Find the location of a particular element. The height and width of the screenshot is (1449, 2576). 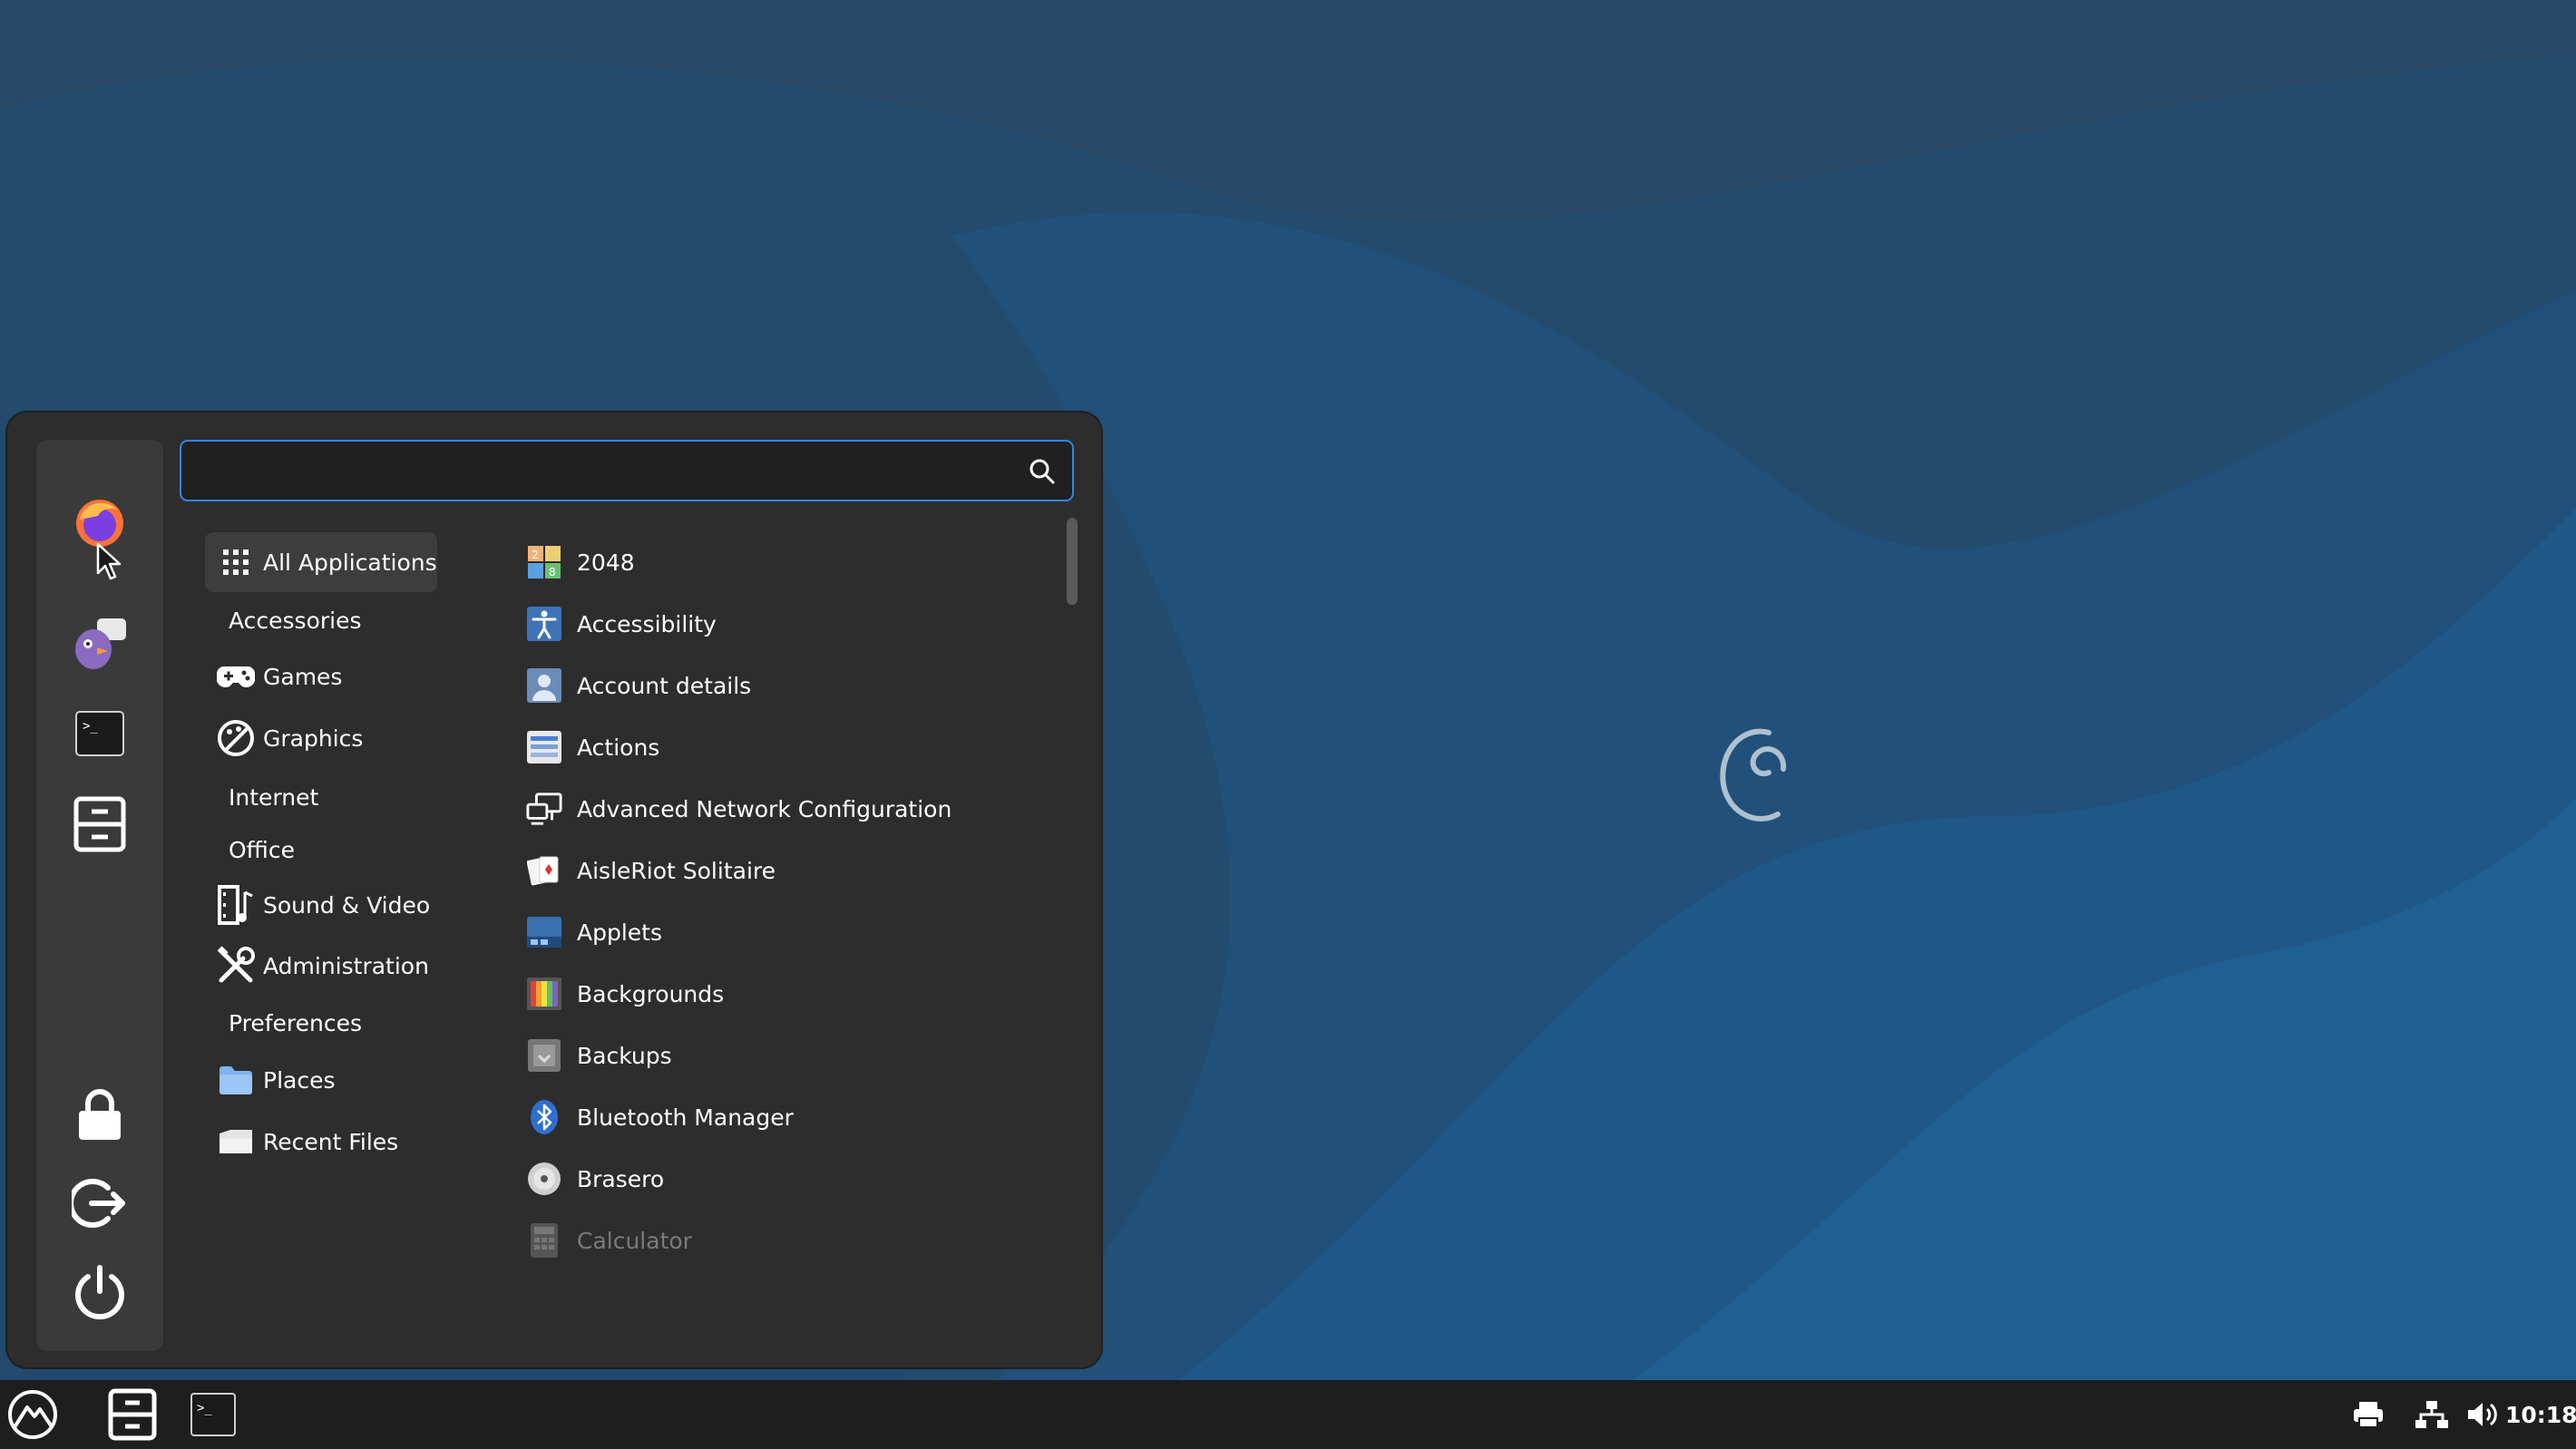

search-input is located at coordinates (599, 471).